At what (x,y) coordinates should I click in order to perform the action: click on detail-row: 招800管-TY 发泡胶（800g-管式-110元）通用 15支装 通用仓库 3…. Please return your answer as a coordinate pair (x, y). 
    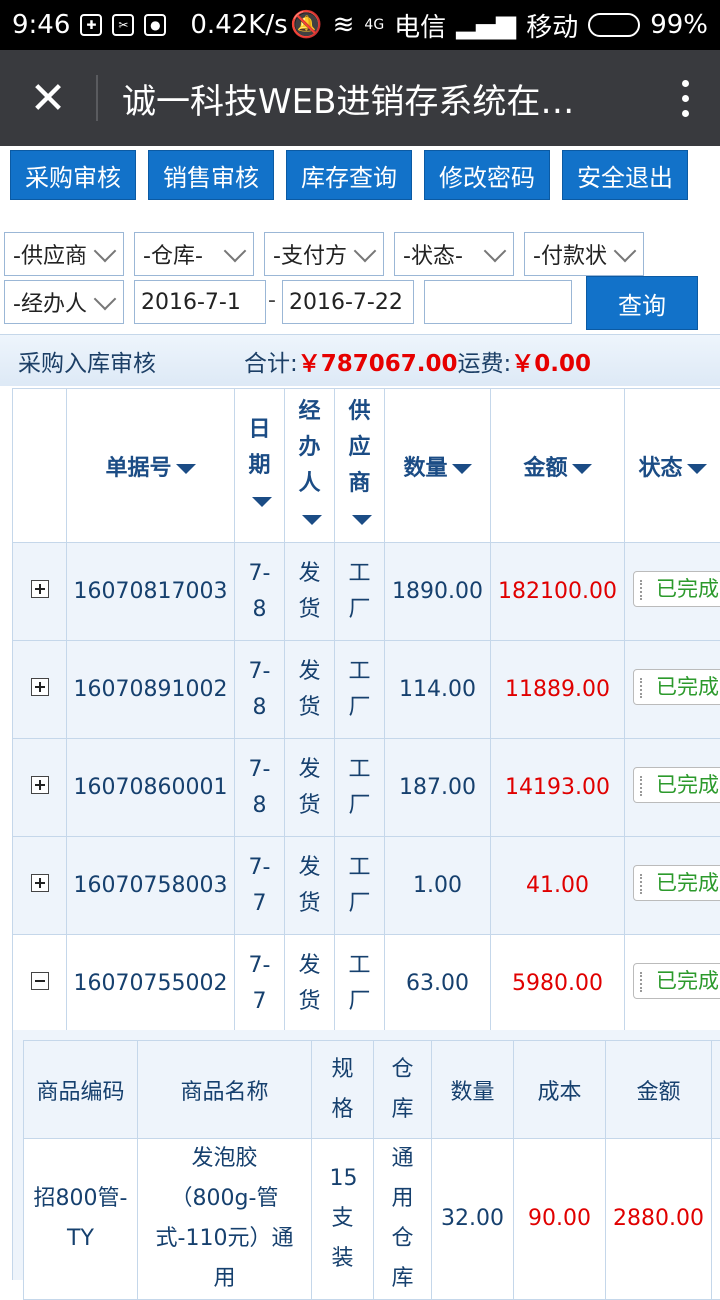
    Looking at the image, I should click on (372, 1219).